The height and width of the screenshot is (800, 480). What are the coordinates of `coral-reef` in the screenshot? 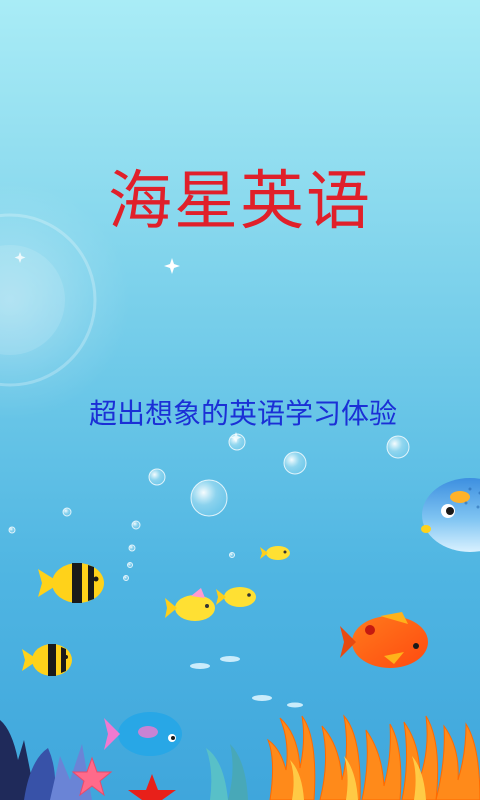 It's located at (240, 757).